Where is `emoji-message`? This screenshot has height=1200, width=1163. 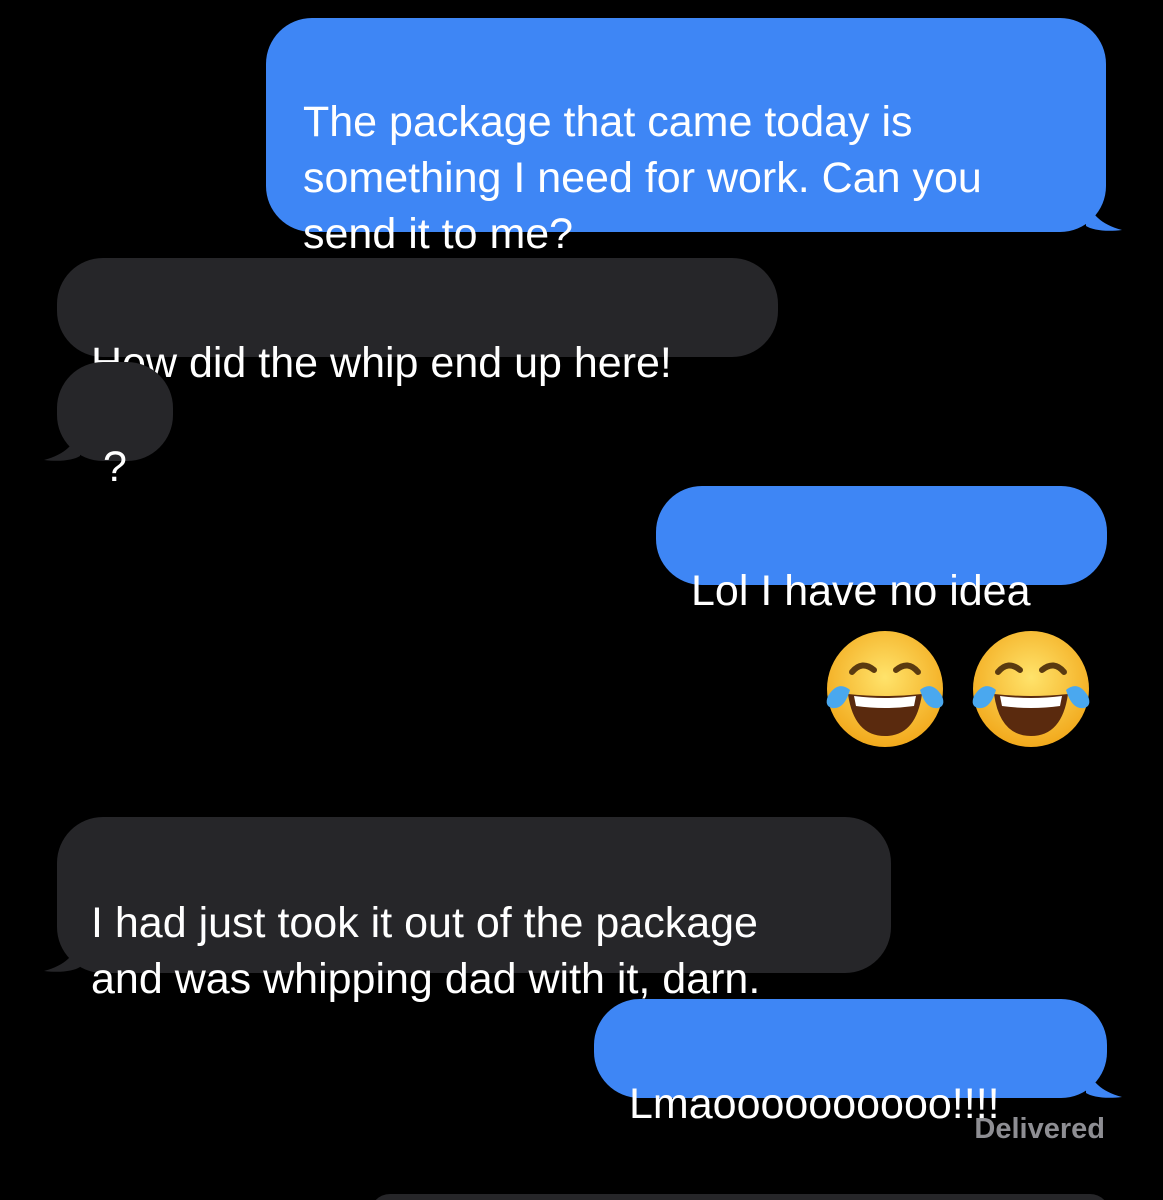
emoji-message is located at coordinates (965, 689).